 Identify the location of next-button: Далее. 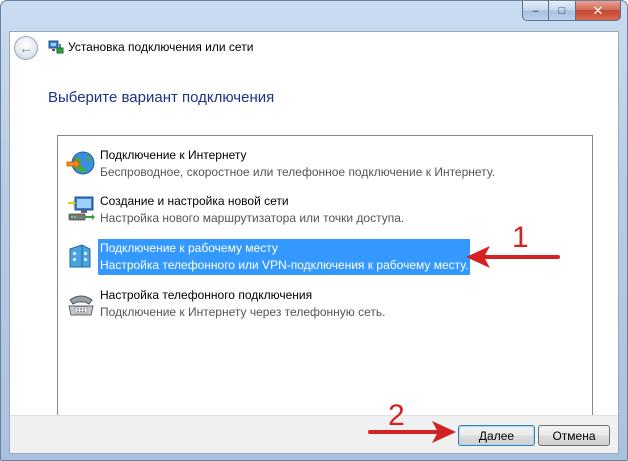
(496, 435).